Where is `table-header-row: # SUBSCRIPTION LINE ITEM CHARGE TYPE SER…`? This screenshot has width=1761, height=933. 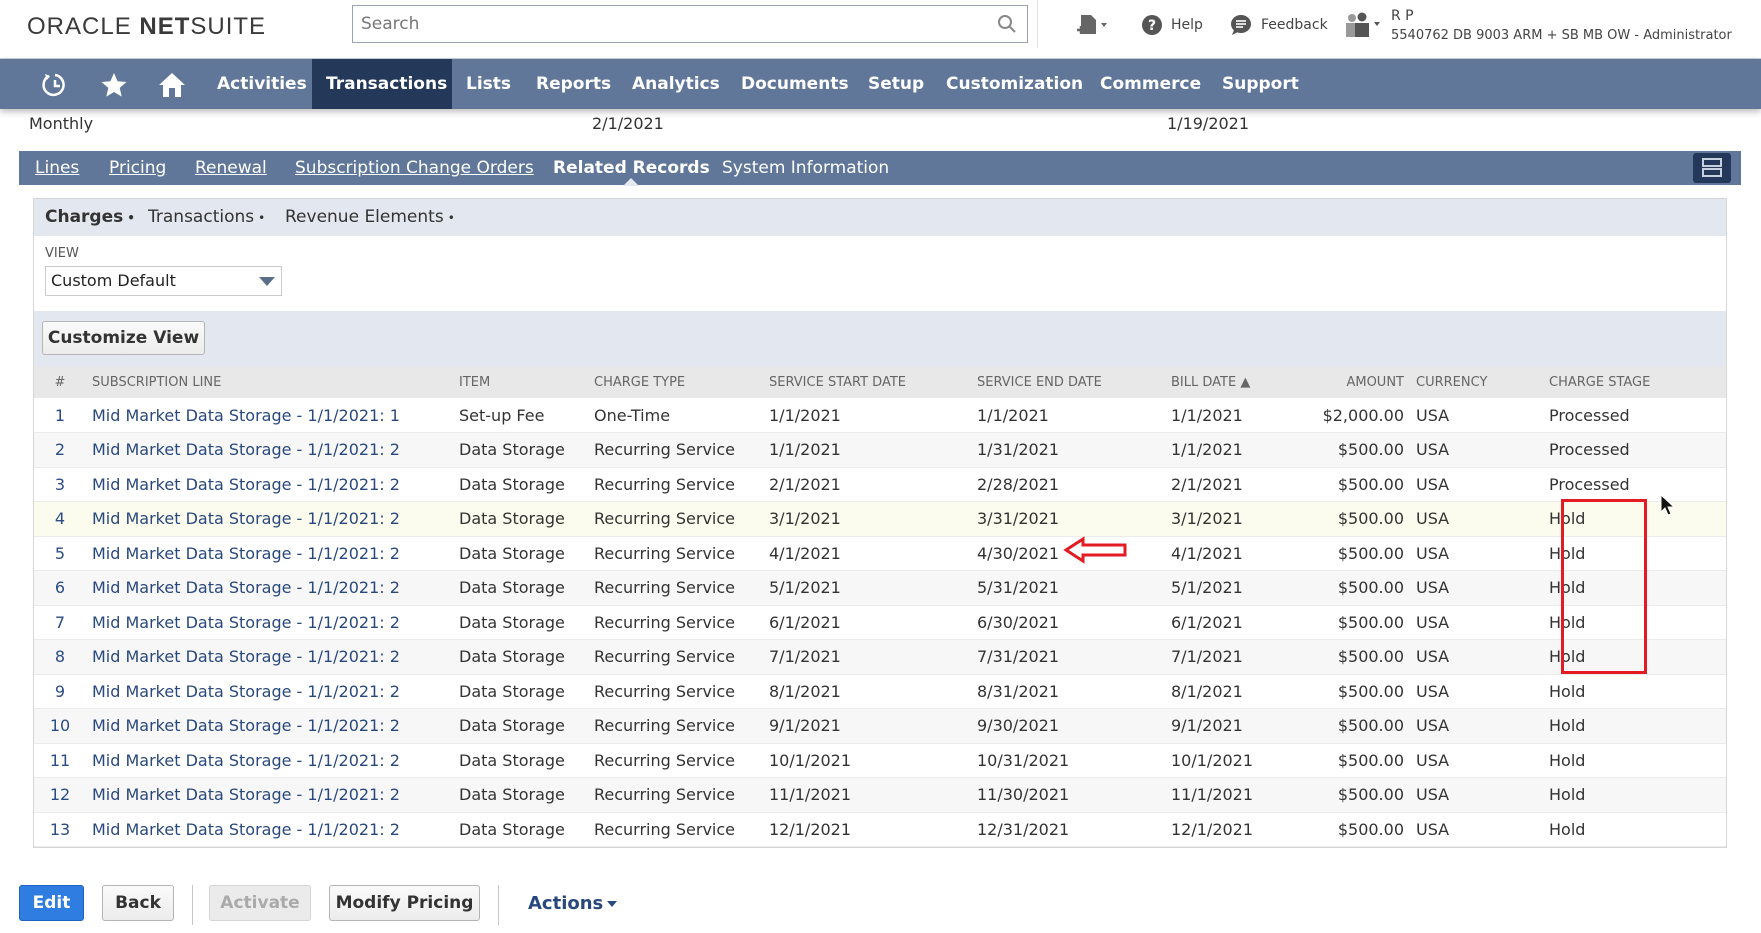
table-header-row: # SUBSCRIPTION LINE ITEM CHARGE TYPE SER… is located at coordinates (880, 382).